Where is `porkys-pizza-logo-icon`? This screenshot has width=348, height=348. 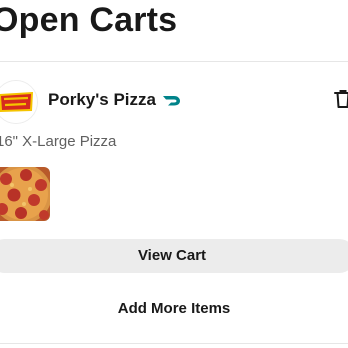
porkys-pizza-logo-icon is located at coordinates (18, 102).